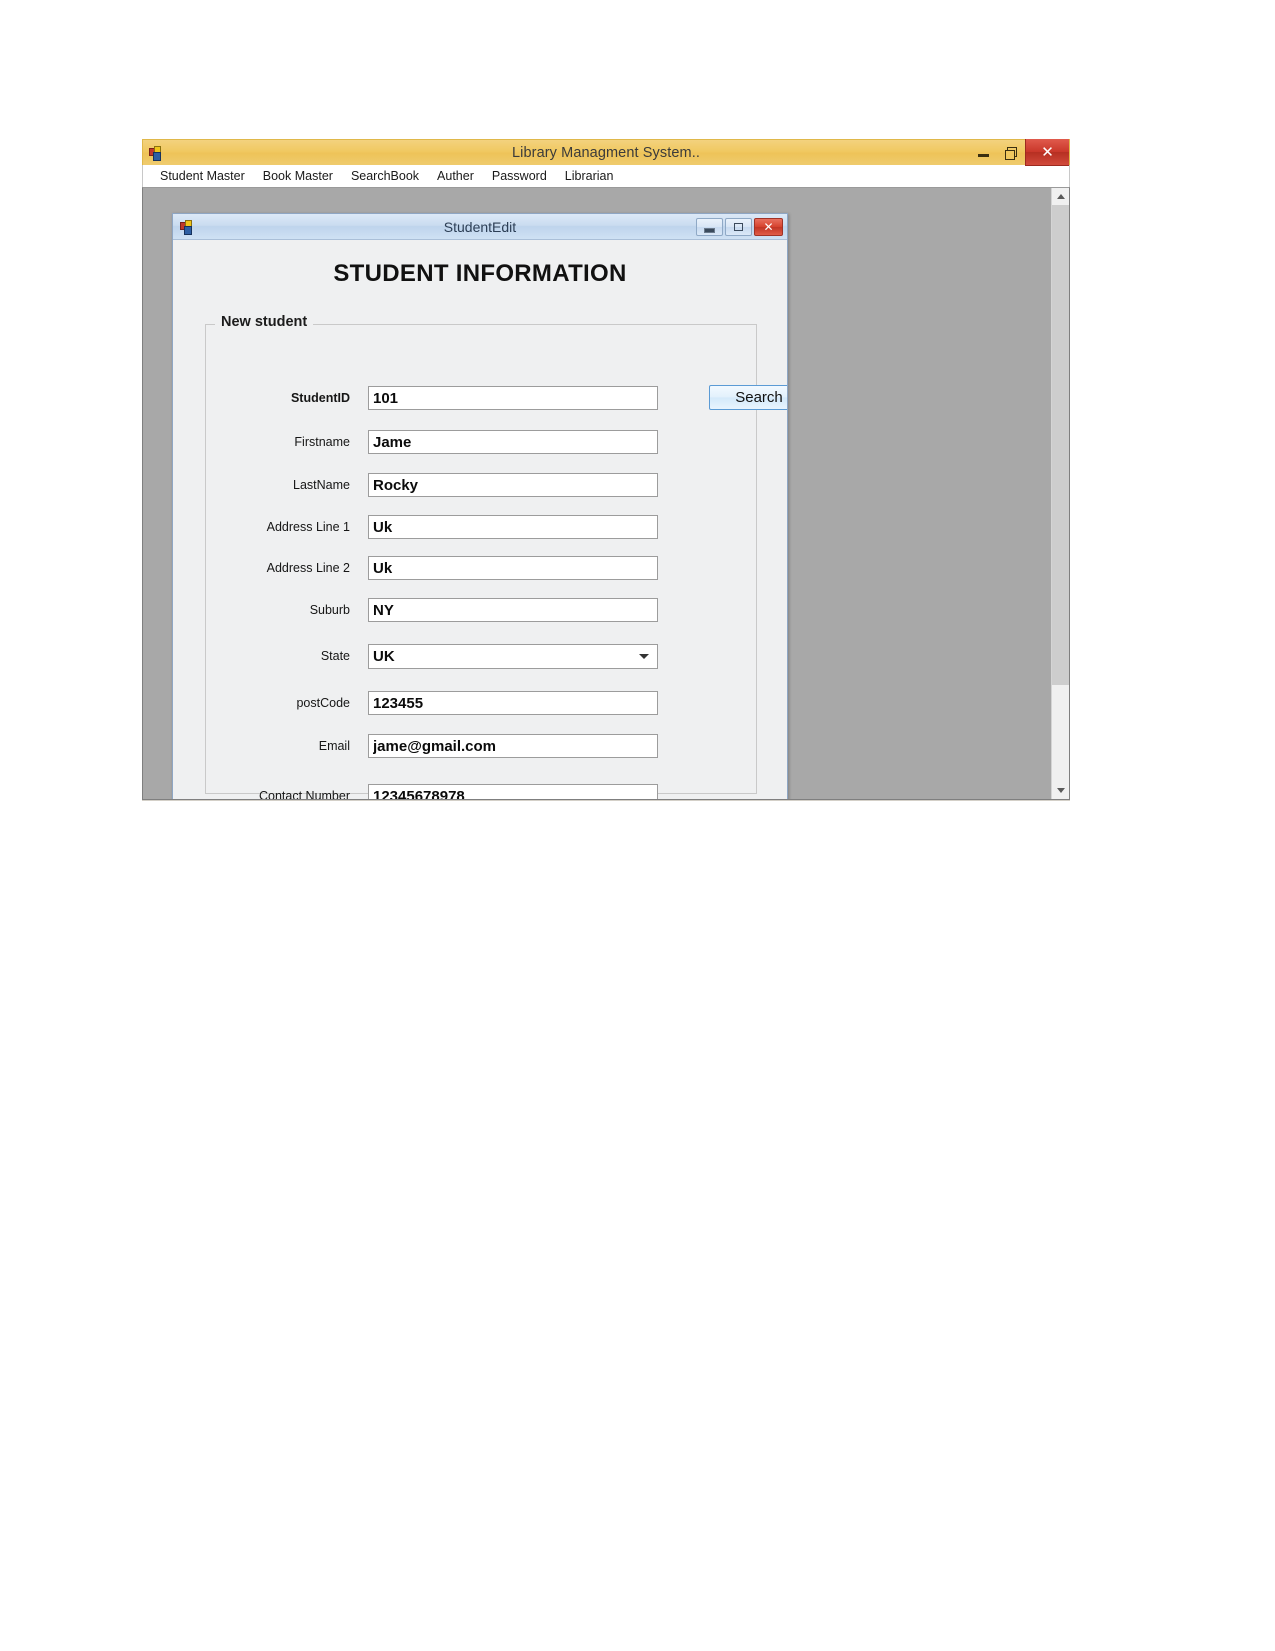 Image resolution: width=1275 pixels, height=1651 pixels. Describe the element at coordinates (709, 226) in the screenshot. I see `form-minimize-button` at that location.